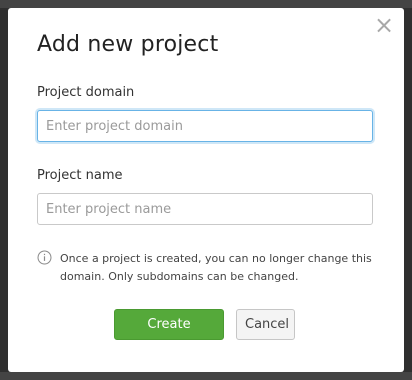 The height and width of the screenshot is (380, 412). I want to click on info-icon, so click(44, 257).